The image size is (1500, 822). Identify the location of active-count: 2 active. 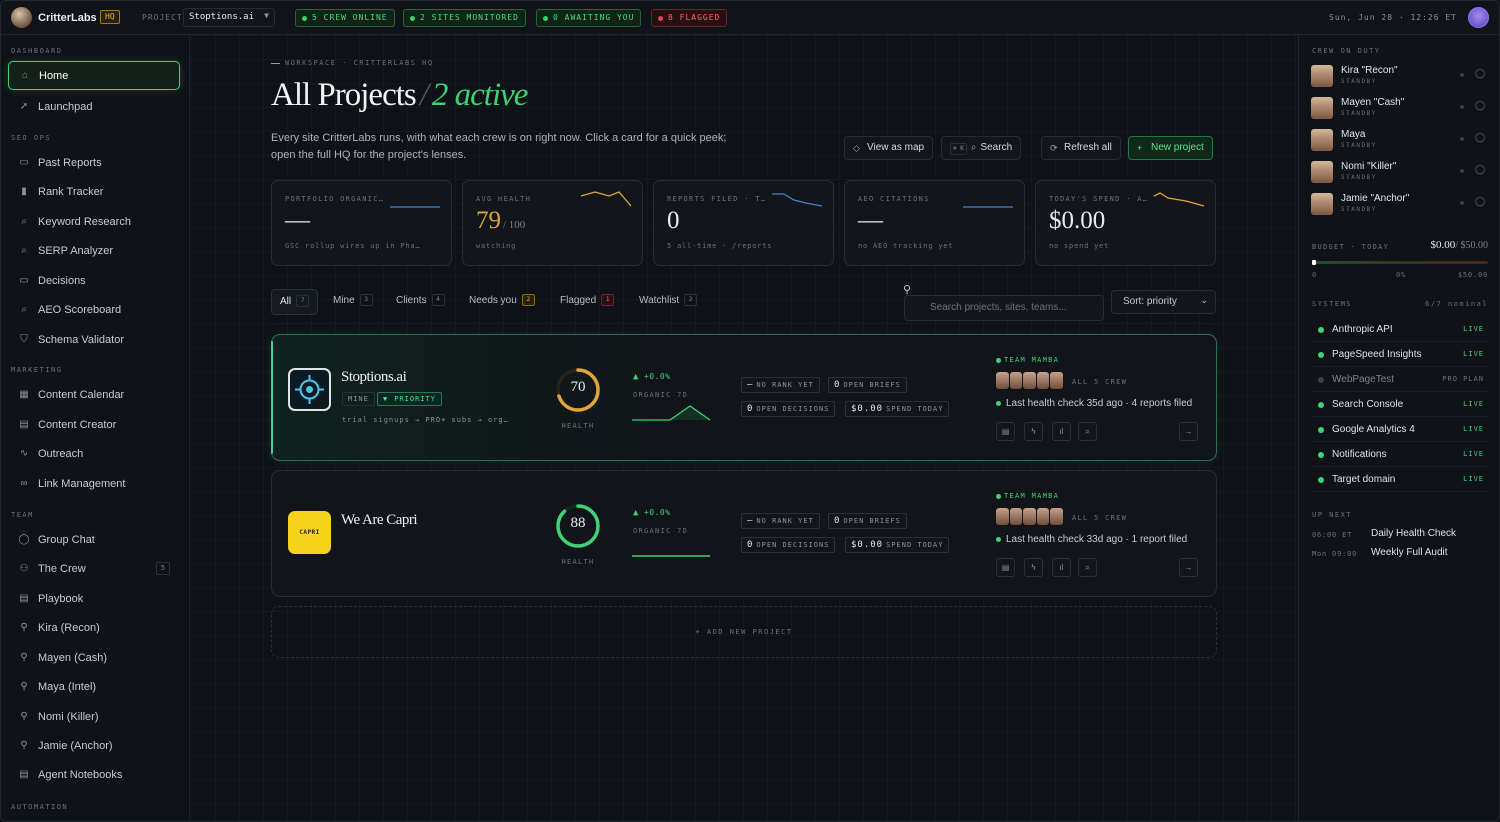
(480, 95).